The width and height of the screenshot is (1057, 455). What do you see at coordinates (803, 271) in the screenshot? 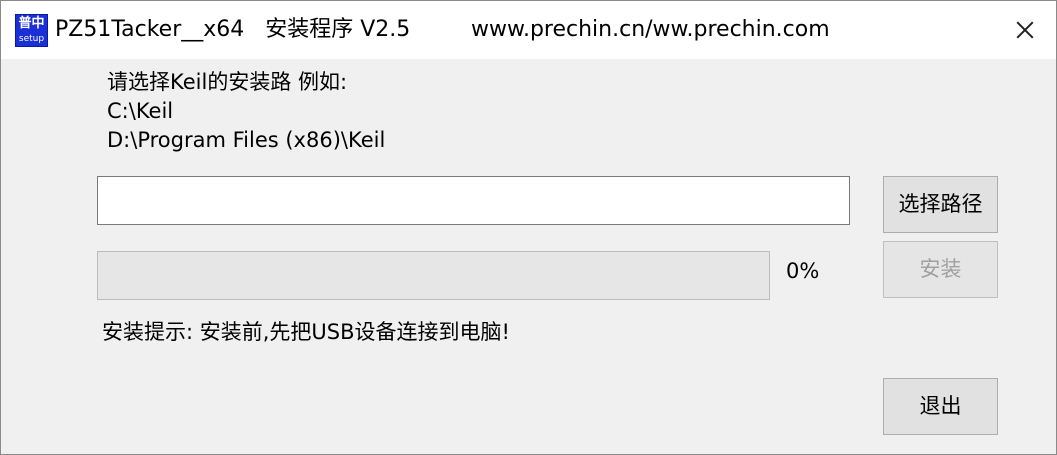
I see `progress-percent: 0%` at bounding box center [803, 271].